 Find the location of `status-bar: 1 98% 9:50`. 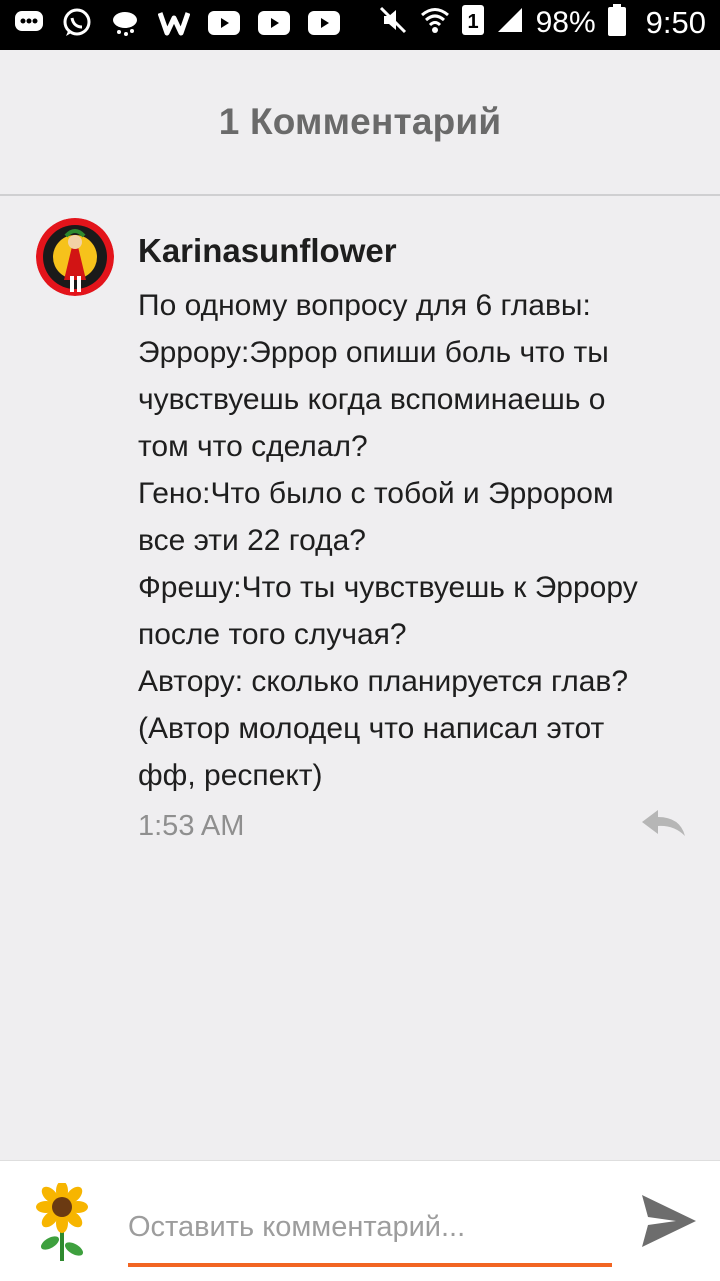

status-bar: 1 98% 9:50 is located at coordinates (360, 25).